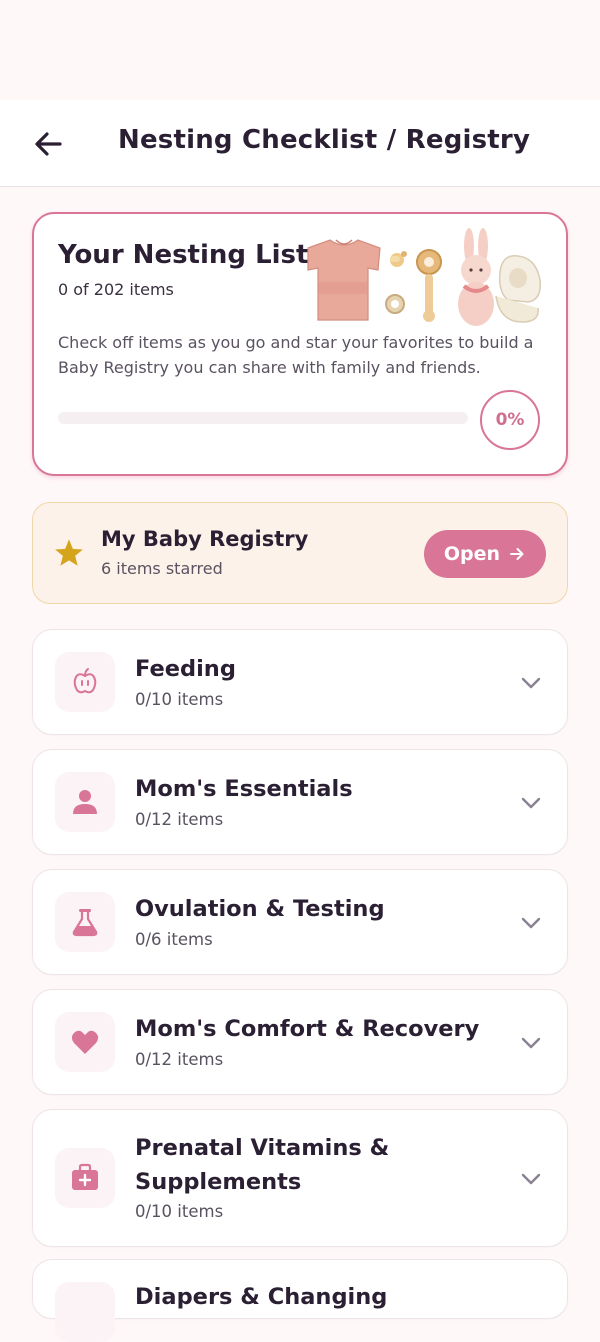 The height and width of the screenshot is (1342, 600). What do you see at coordinates (244, 789) in the screenshot?
I see `category-title: Mom's Essentials` at bounding box center [244, 789].